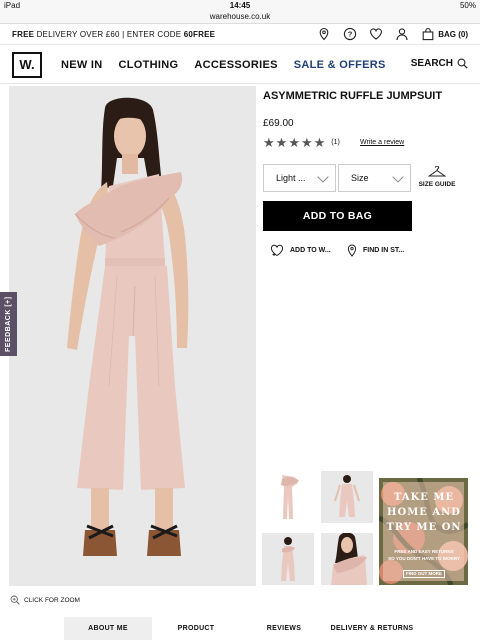  I want to click on headline-line: TRY ME ON, so click(424, 527).